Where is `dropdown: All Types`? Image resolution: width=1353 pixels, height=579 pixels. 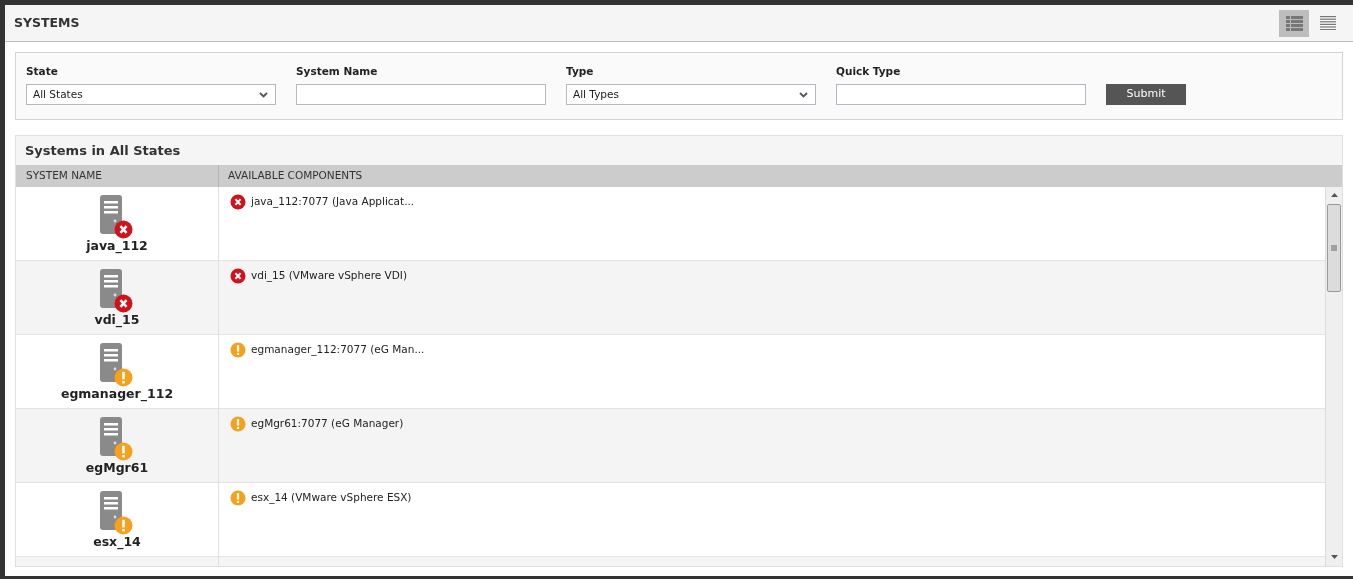
dropdown: All Types is located at coordinates (691, 94).